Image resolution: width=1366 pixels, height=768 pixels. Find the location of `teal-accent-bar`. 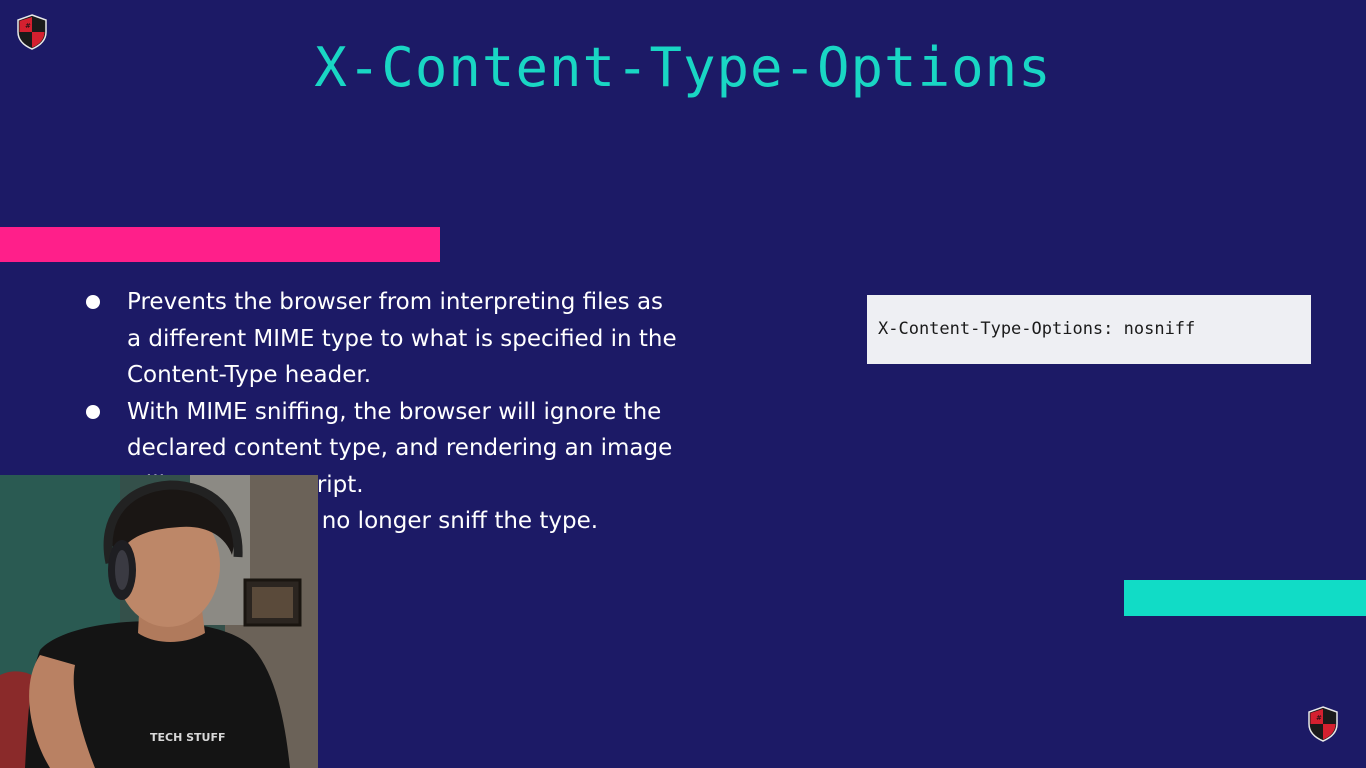

teal-accent-bar is located at coordinates (1245, 598).